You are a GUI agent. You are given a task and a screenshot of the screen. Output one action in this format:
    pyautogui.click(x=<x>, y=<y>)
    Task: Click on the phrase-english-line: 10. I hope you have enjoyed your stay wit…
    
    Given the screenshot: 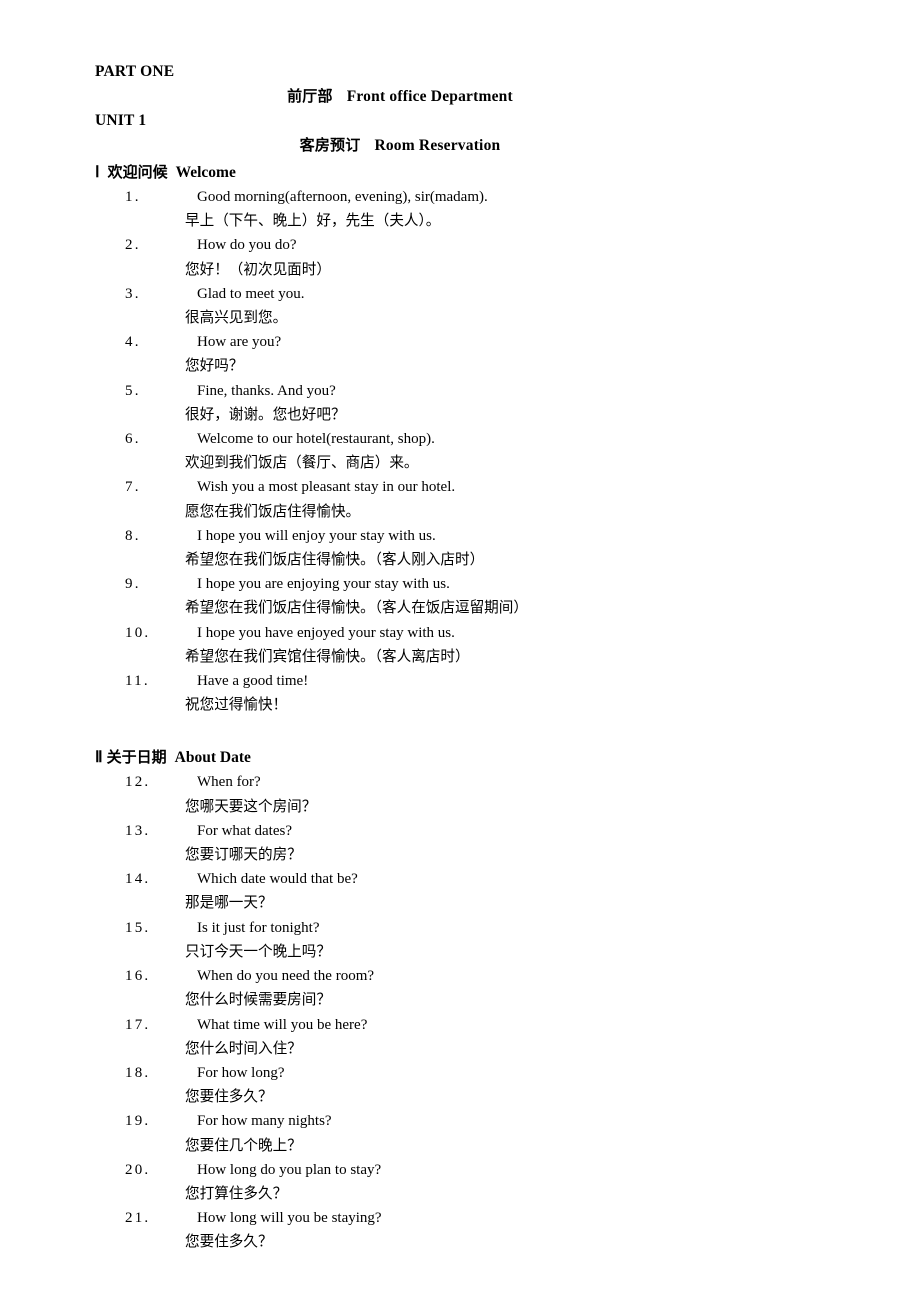 What is the action you would take?
    pyautogui.click(x=480, y=633)
    